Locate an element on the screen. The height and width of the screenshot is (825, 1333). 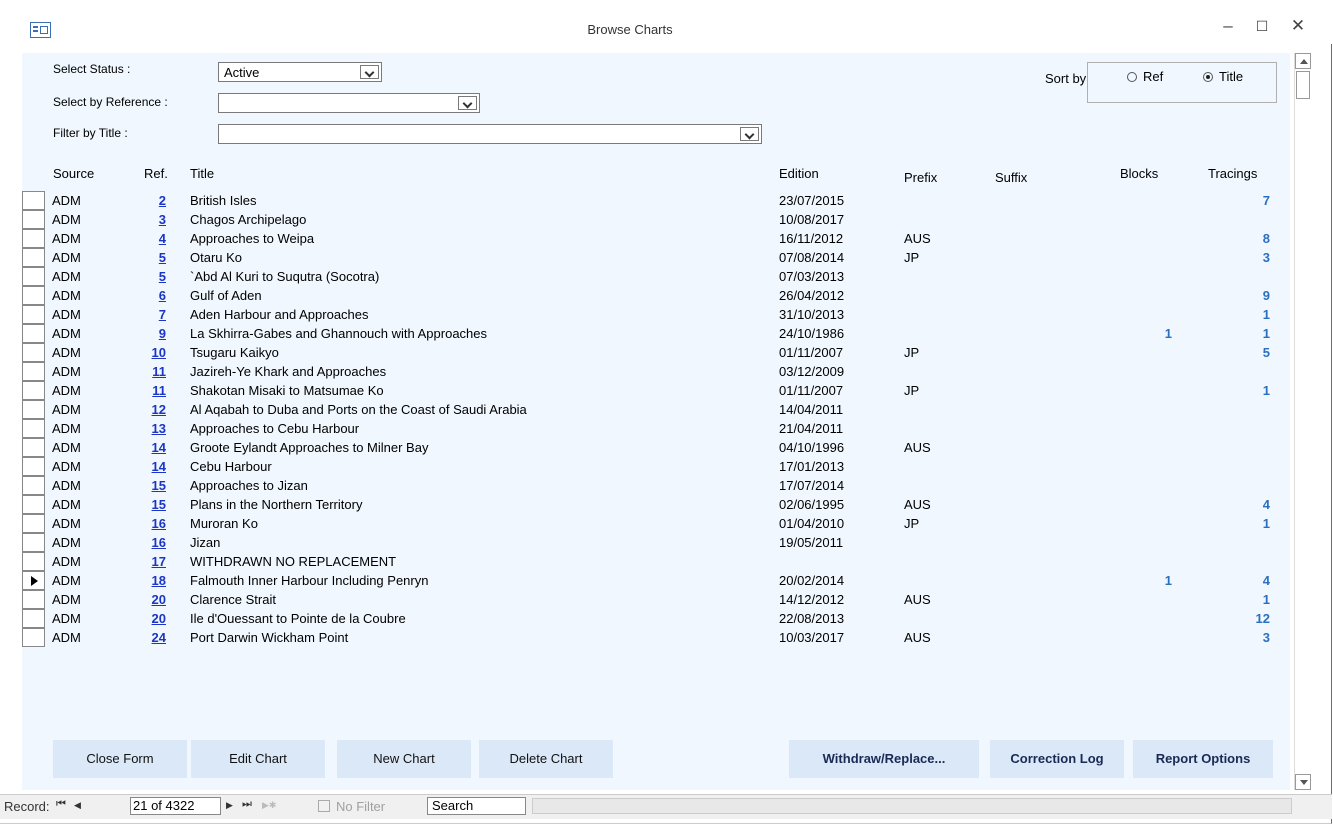
ref-link: 4 is located at coordinates (162, 238).